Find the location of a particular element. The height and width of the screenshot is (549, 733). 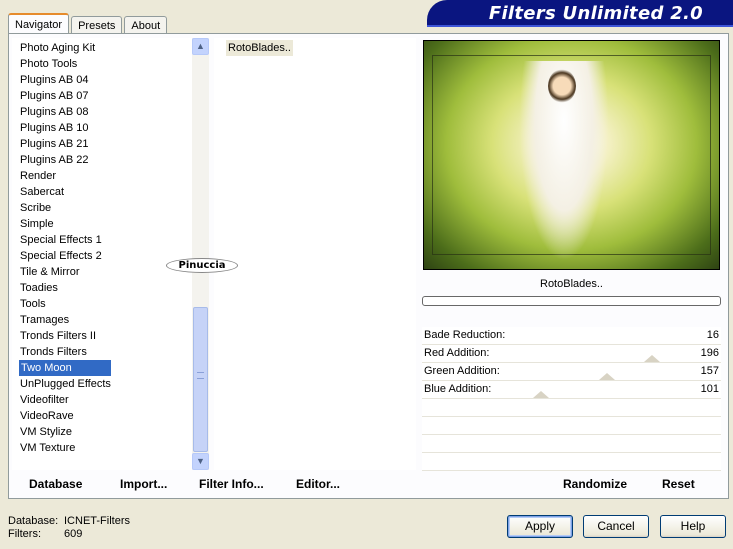

category-item: VM Stylize is located at coordinates (65, 432).